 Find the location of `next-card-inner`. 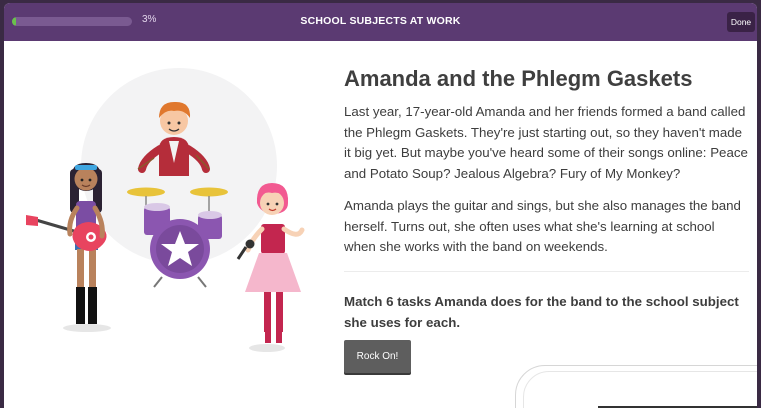

next-card-inner is located at coordinates (640, 389).